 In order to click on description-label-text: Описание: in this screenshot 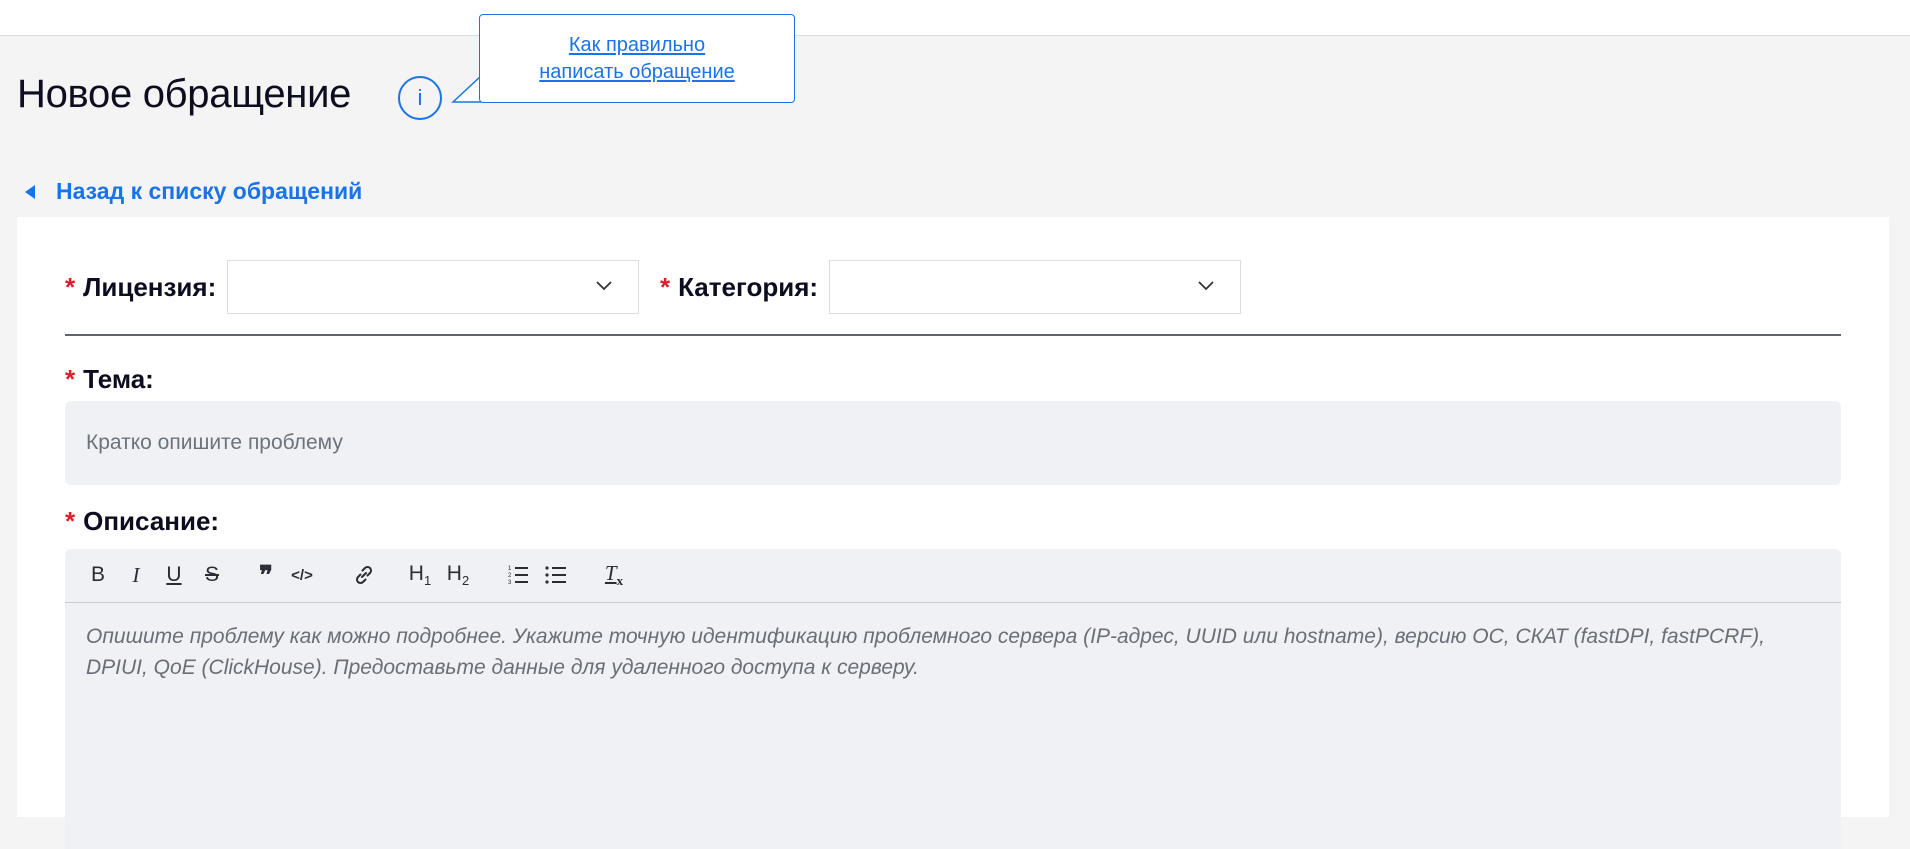, I will do `click(151, 521)`.